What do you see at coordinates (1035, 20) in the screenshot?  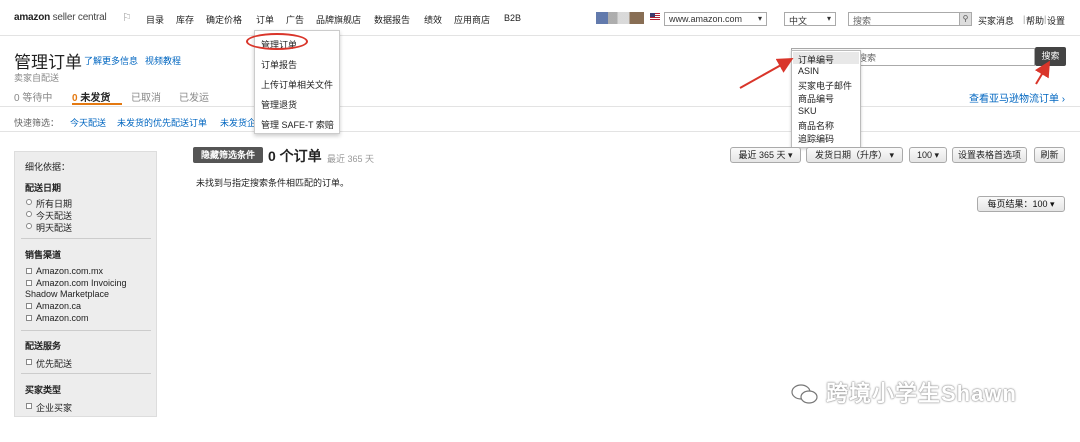 I see `help-link: 帮助` at bounding box center [1035, 20].